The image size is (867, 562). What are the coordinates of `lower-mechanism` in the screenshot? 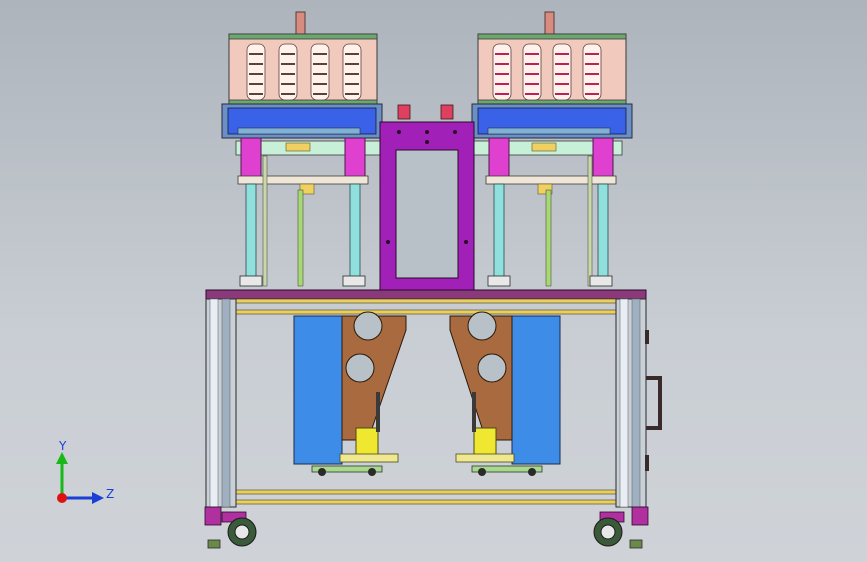 It's located at (427, 393).